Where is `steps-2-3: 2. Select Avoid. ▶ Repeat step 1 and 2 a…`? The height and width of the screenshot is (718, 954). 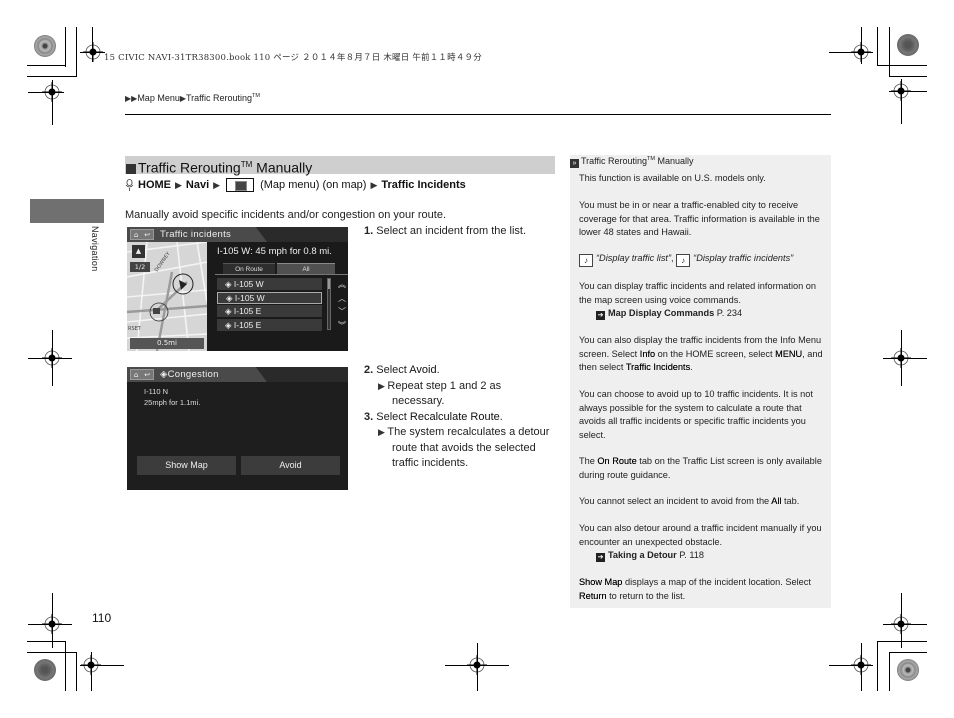 steps-2-3: 2. Select Avoid. ▶ Repeat step 1 and 2 a… is located at coordinates (459, 417).